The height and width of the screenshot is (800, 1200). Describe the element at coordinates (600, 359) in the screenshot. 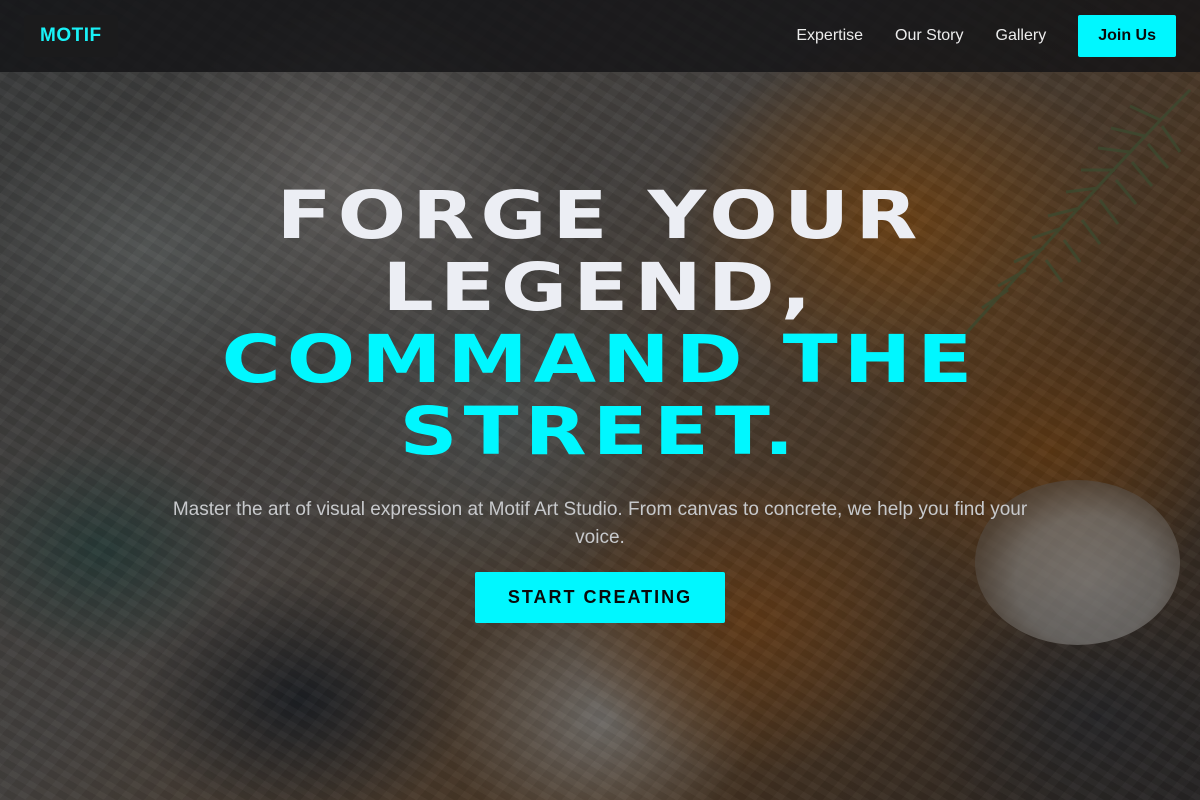

I see `headline-line-3: COMMAND THE` at that location.